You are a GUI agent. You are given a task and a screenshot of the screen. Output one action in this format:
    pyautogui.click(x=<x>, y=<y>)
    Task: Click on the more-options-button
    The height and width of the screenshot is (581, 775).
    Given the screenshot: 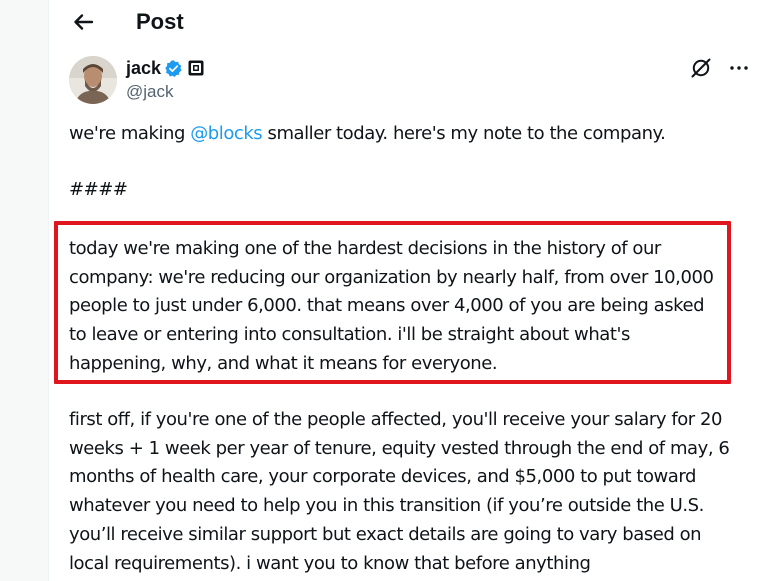 What is the action you would take?
    pyautogui.click(x=739, y=68)
    